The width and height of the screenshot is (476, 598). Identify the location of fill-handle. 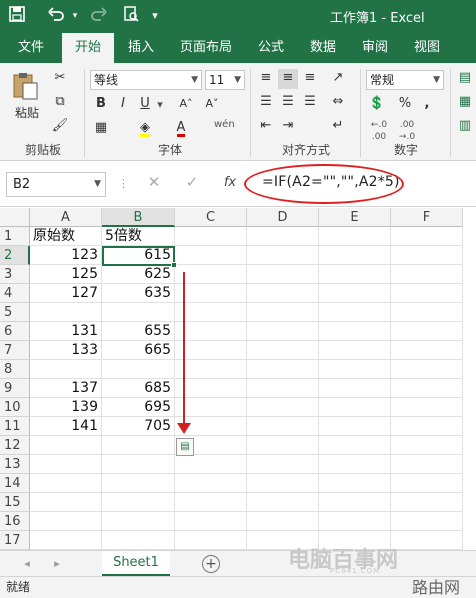
(174, 265).